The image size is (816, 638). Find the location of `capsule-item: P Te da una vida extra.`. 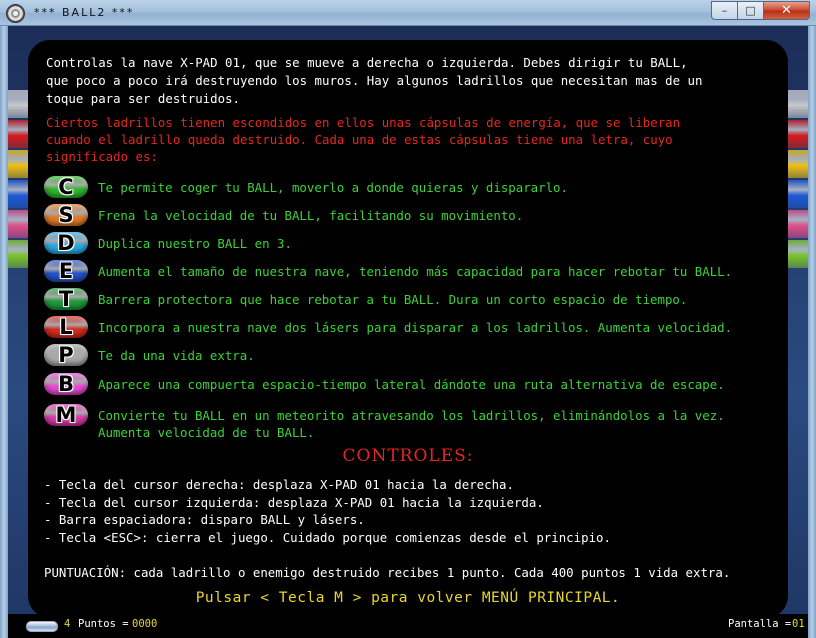

capsule-item: P Te da una vida extra. is located at coordinates (149, 355).